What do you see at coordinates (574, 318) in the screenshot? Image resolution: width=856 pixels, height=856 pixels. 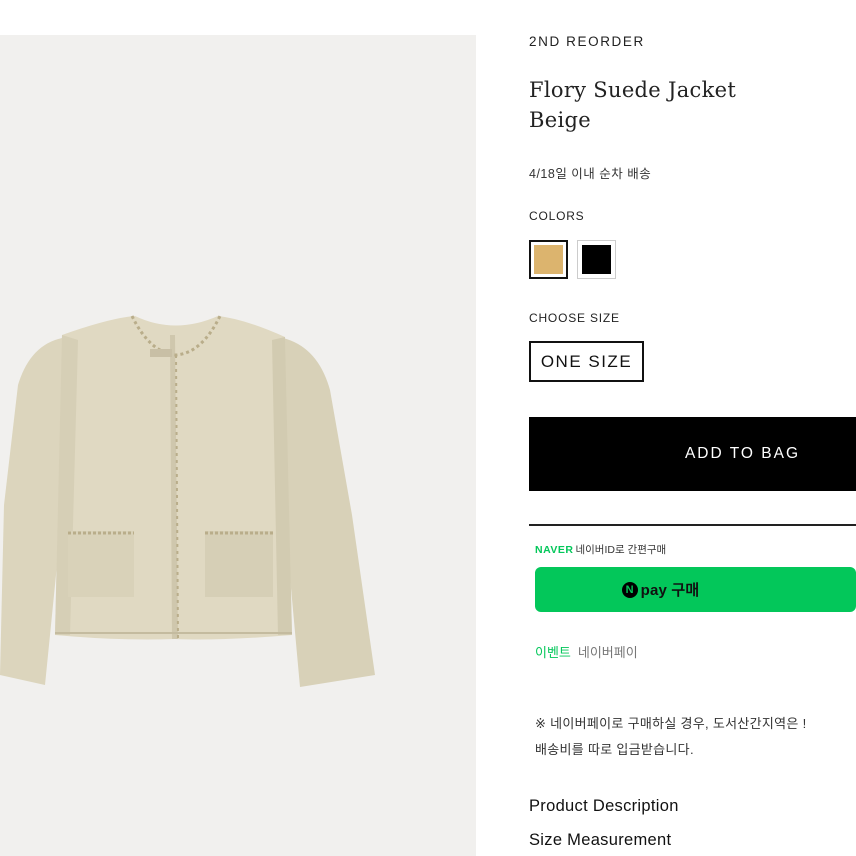 I see `choose-size-label: CHOOSE SIZE` at bounding box center [574, 318].